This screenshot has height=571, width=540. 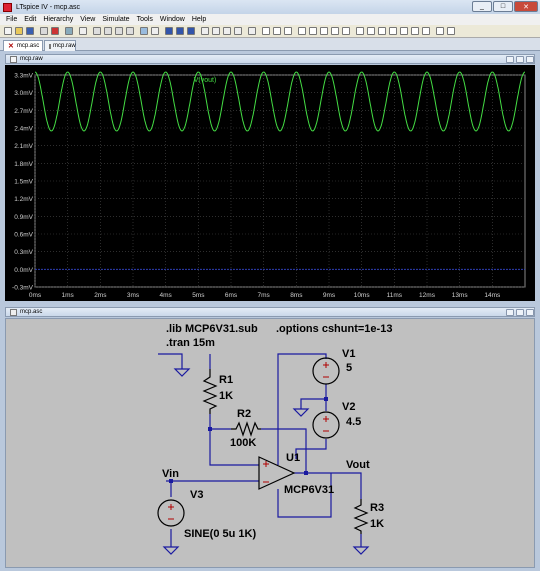 I want to click on zoom-out-icon, so click(x=108, y=31).